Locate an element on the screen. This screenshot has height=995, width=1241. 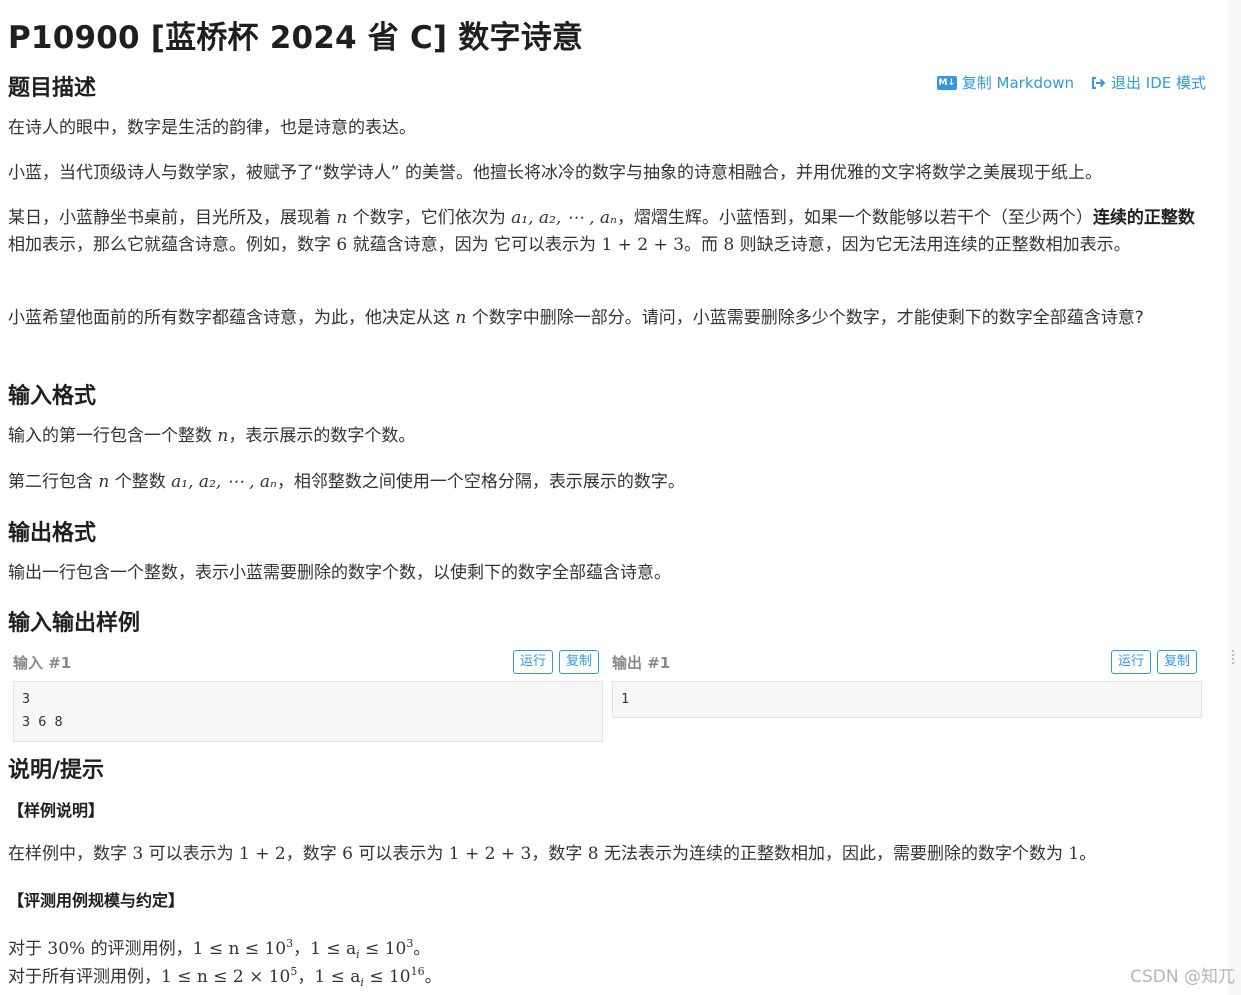
splitter-gutter is located at coordinates (1234, 497).